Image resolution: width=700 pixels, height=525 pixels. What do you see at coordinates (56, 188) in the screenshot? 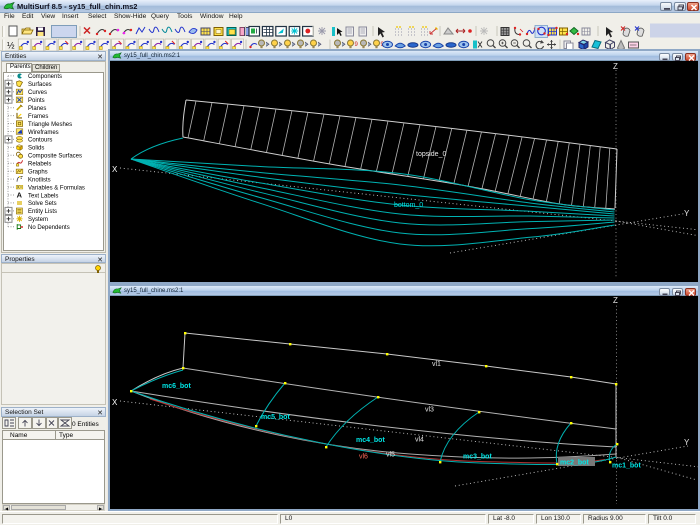
I see `svg-text: Variables & Formulas` at bounding box center [56, 188].